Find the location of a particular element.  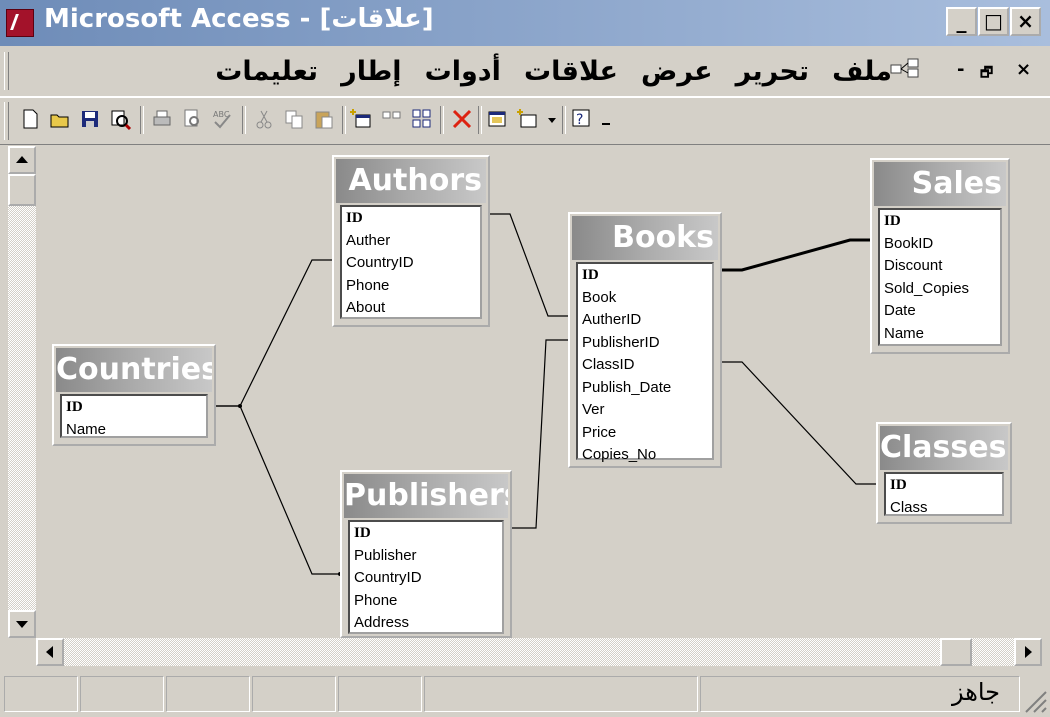

field-item: Publisher is located at coordinates (426, 556).